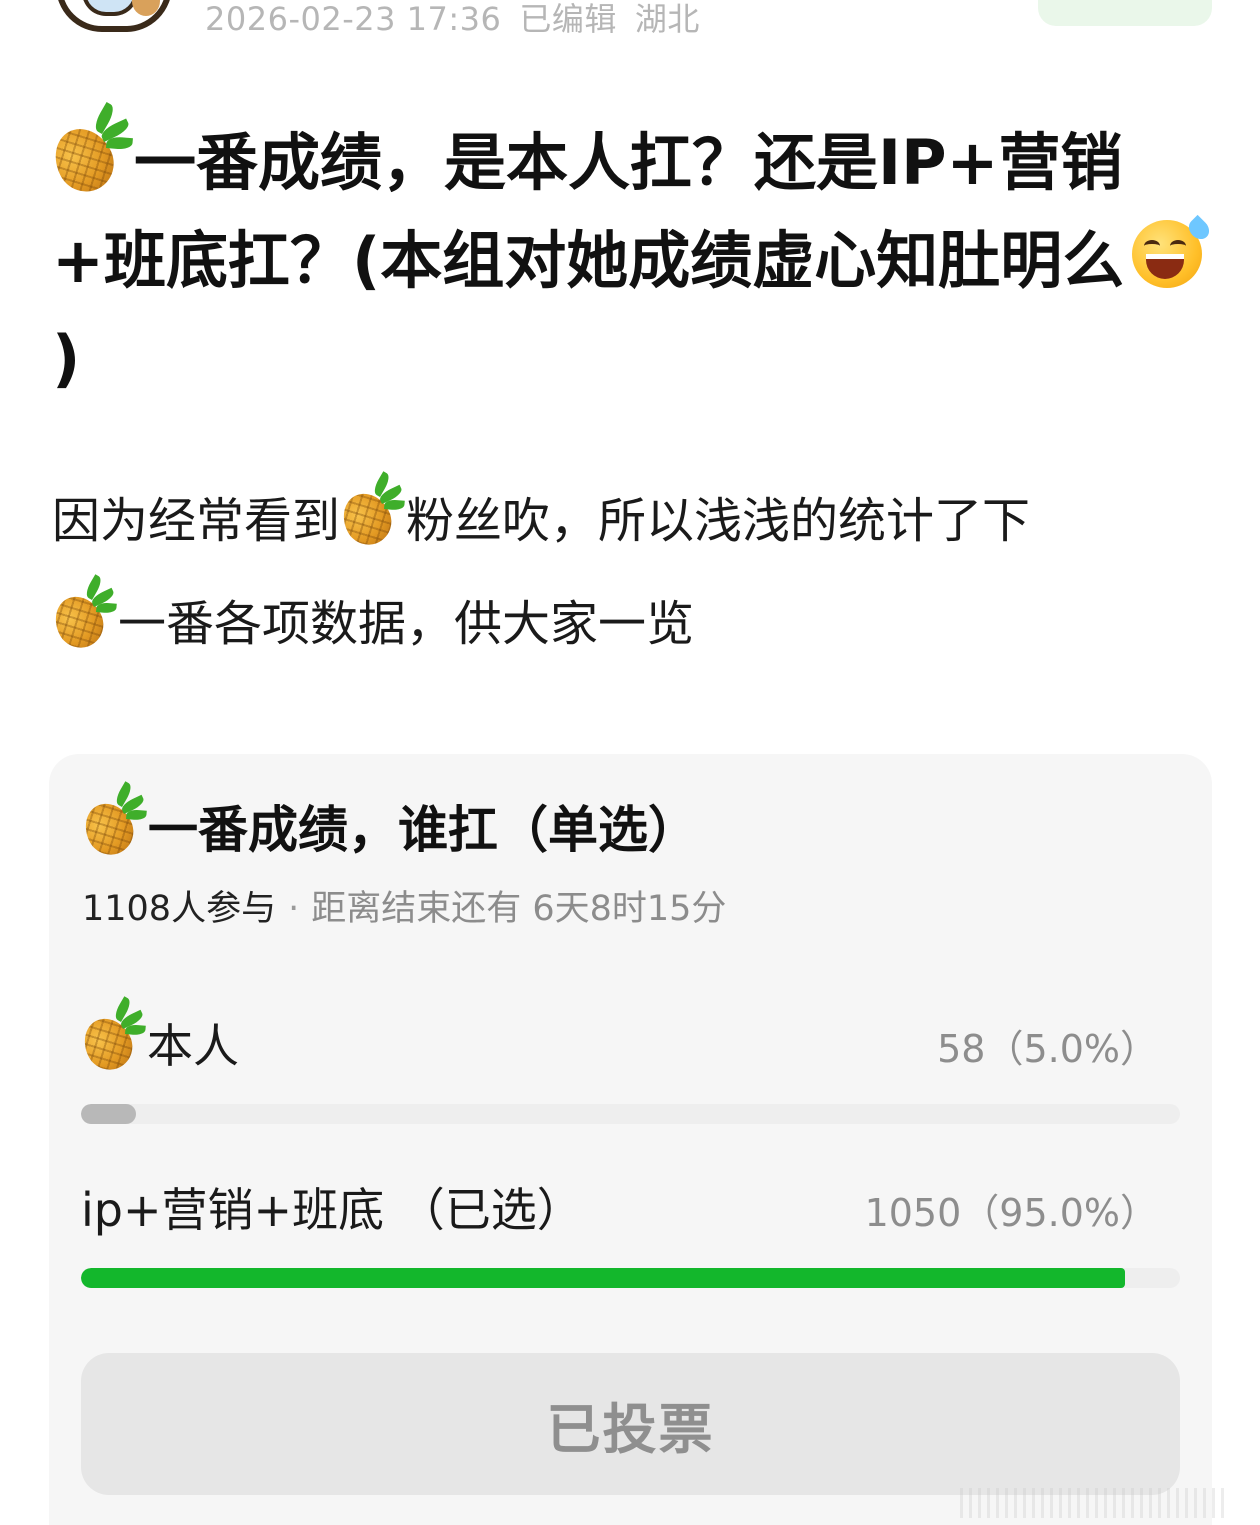  Describe the element at coordinates (519, 909) in the screenshot. I see `poll-time-left: 距离结束还有 6天8时15分` at that location.